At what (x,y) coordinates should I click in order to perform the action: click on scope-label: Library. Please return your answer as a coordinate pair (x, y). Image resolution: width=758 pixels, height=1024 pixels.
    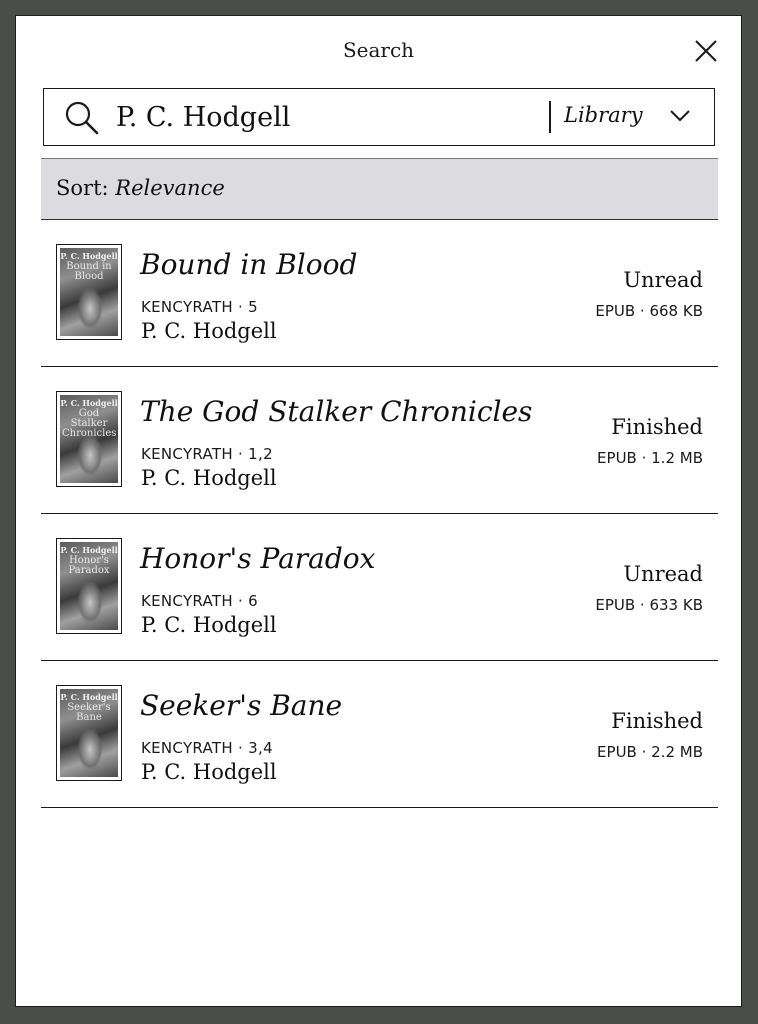
    Looking at the image, I should click on (603, 115).